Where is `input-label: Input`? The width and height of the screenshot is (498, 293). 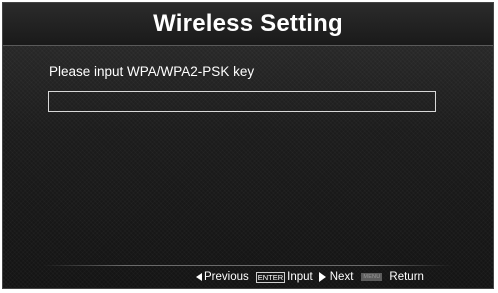
input-label: Input is located at coordinates (300, 277).